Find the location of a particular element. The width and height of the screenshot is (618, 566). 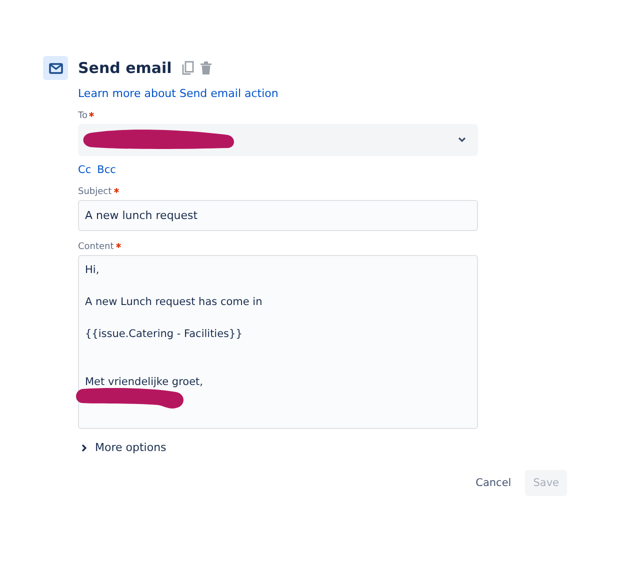

trash-icon is located at coordinates (206, 68).